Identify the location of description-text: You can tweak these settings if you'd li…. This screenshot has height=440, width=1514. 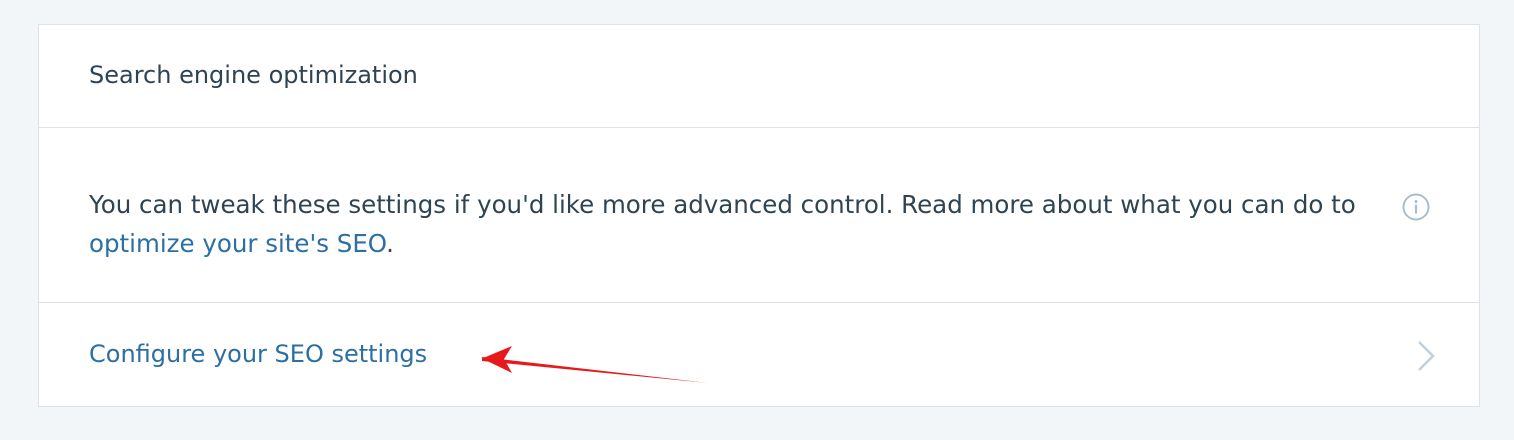
(722, 204).